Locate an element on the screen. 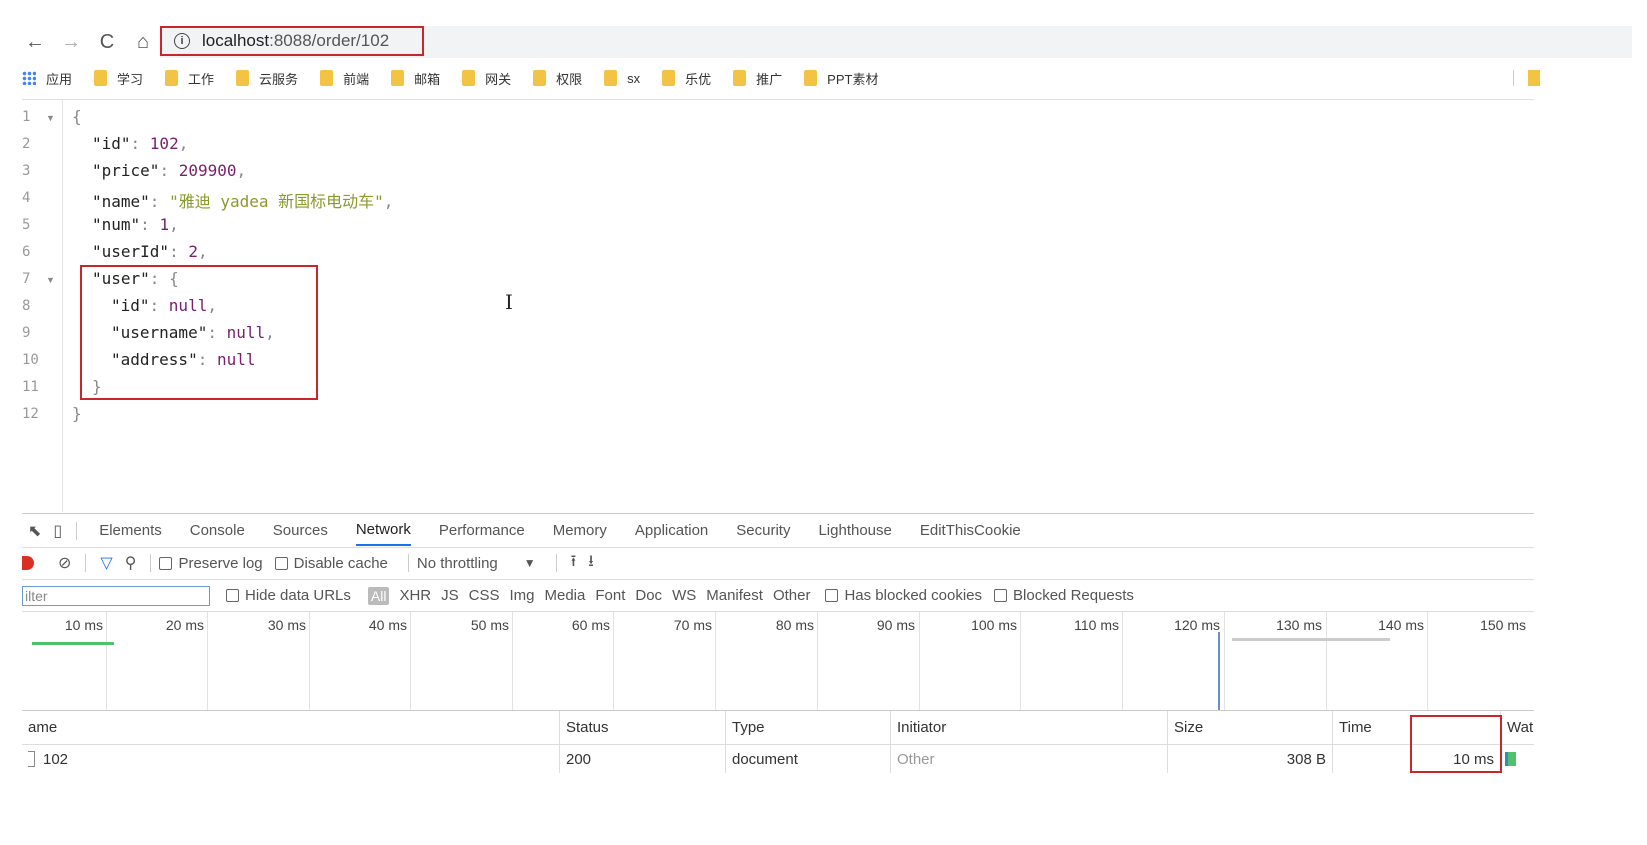  tab-performance: Performance is located at coordinates (482, 530).